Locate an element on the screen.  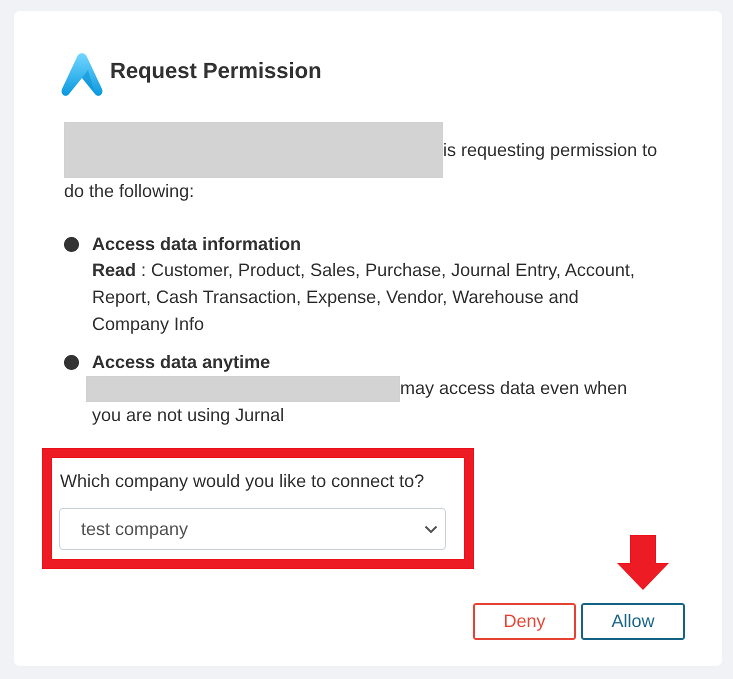
logo-icon is located at coordinates (82, 74).